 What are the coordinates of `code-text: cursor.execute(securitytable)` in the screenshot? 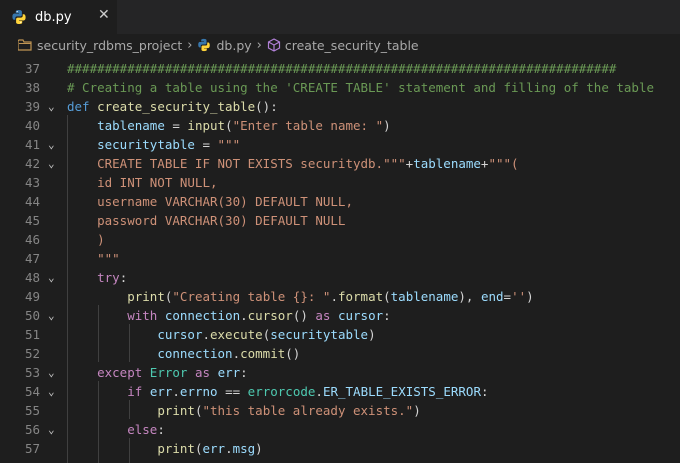 It's located at (221, 334).